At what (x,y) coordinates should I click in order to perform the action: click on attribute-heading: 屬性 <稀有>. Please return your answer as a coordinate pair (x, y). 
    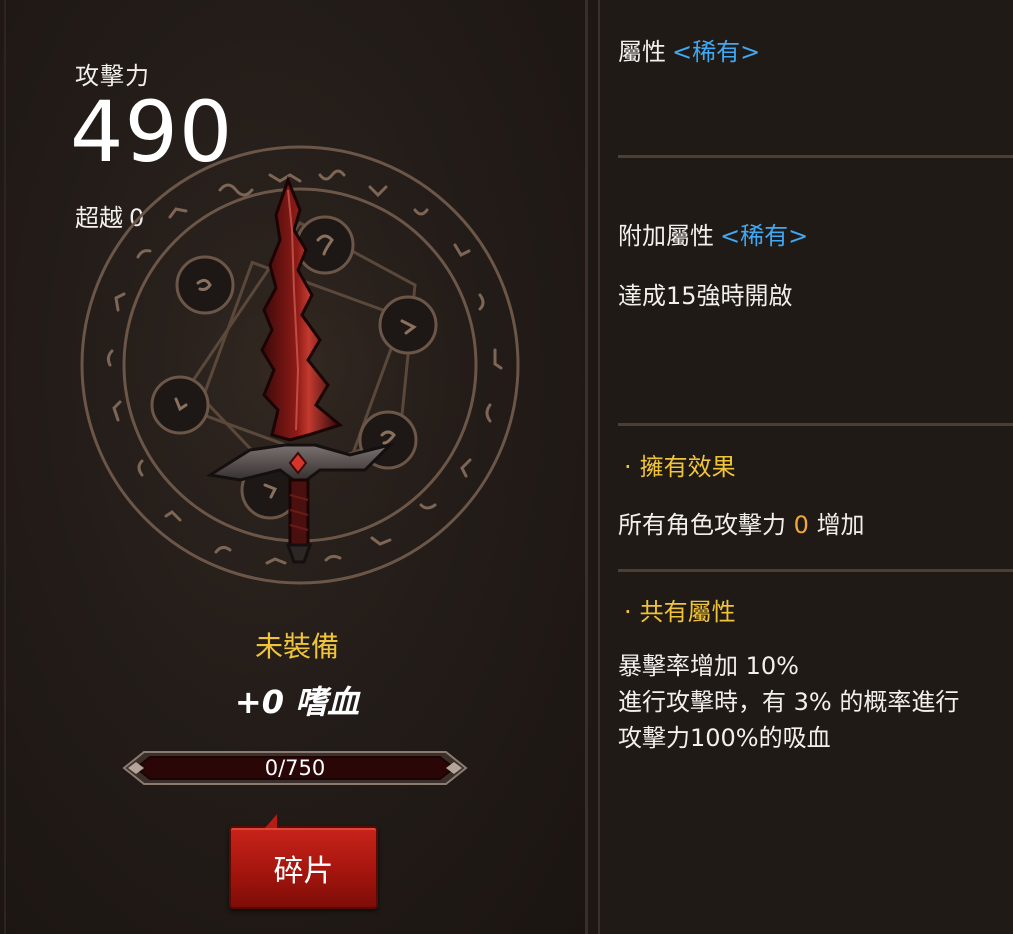
    Looking at the image, I should click on (689, 49).